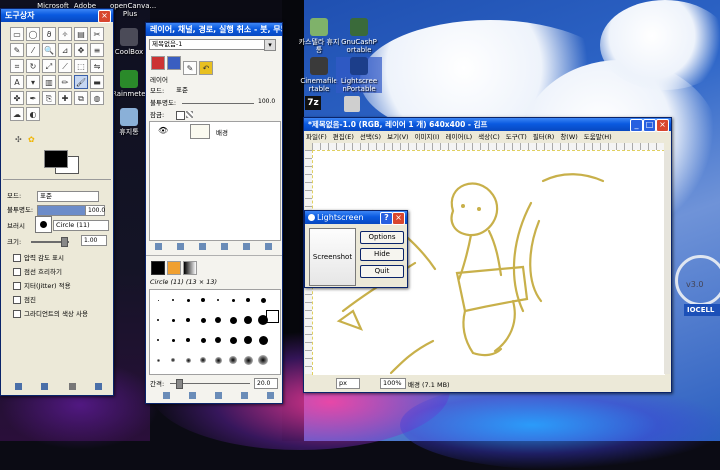 This screenshot has width=720, height=470. What do you see at coordinates (268, 246) in the screenshot?
I see `delete-layer-icon` at bounding box center [268, 246].